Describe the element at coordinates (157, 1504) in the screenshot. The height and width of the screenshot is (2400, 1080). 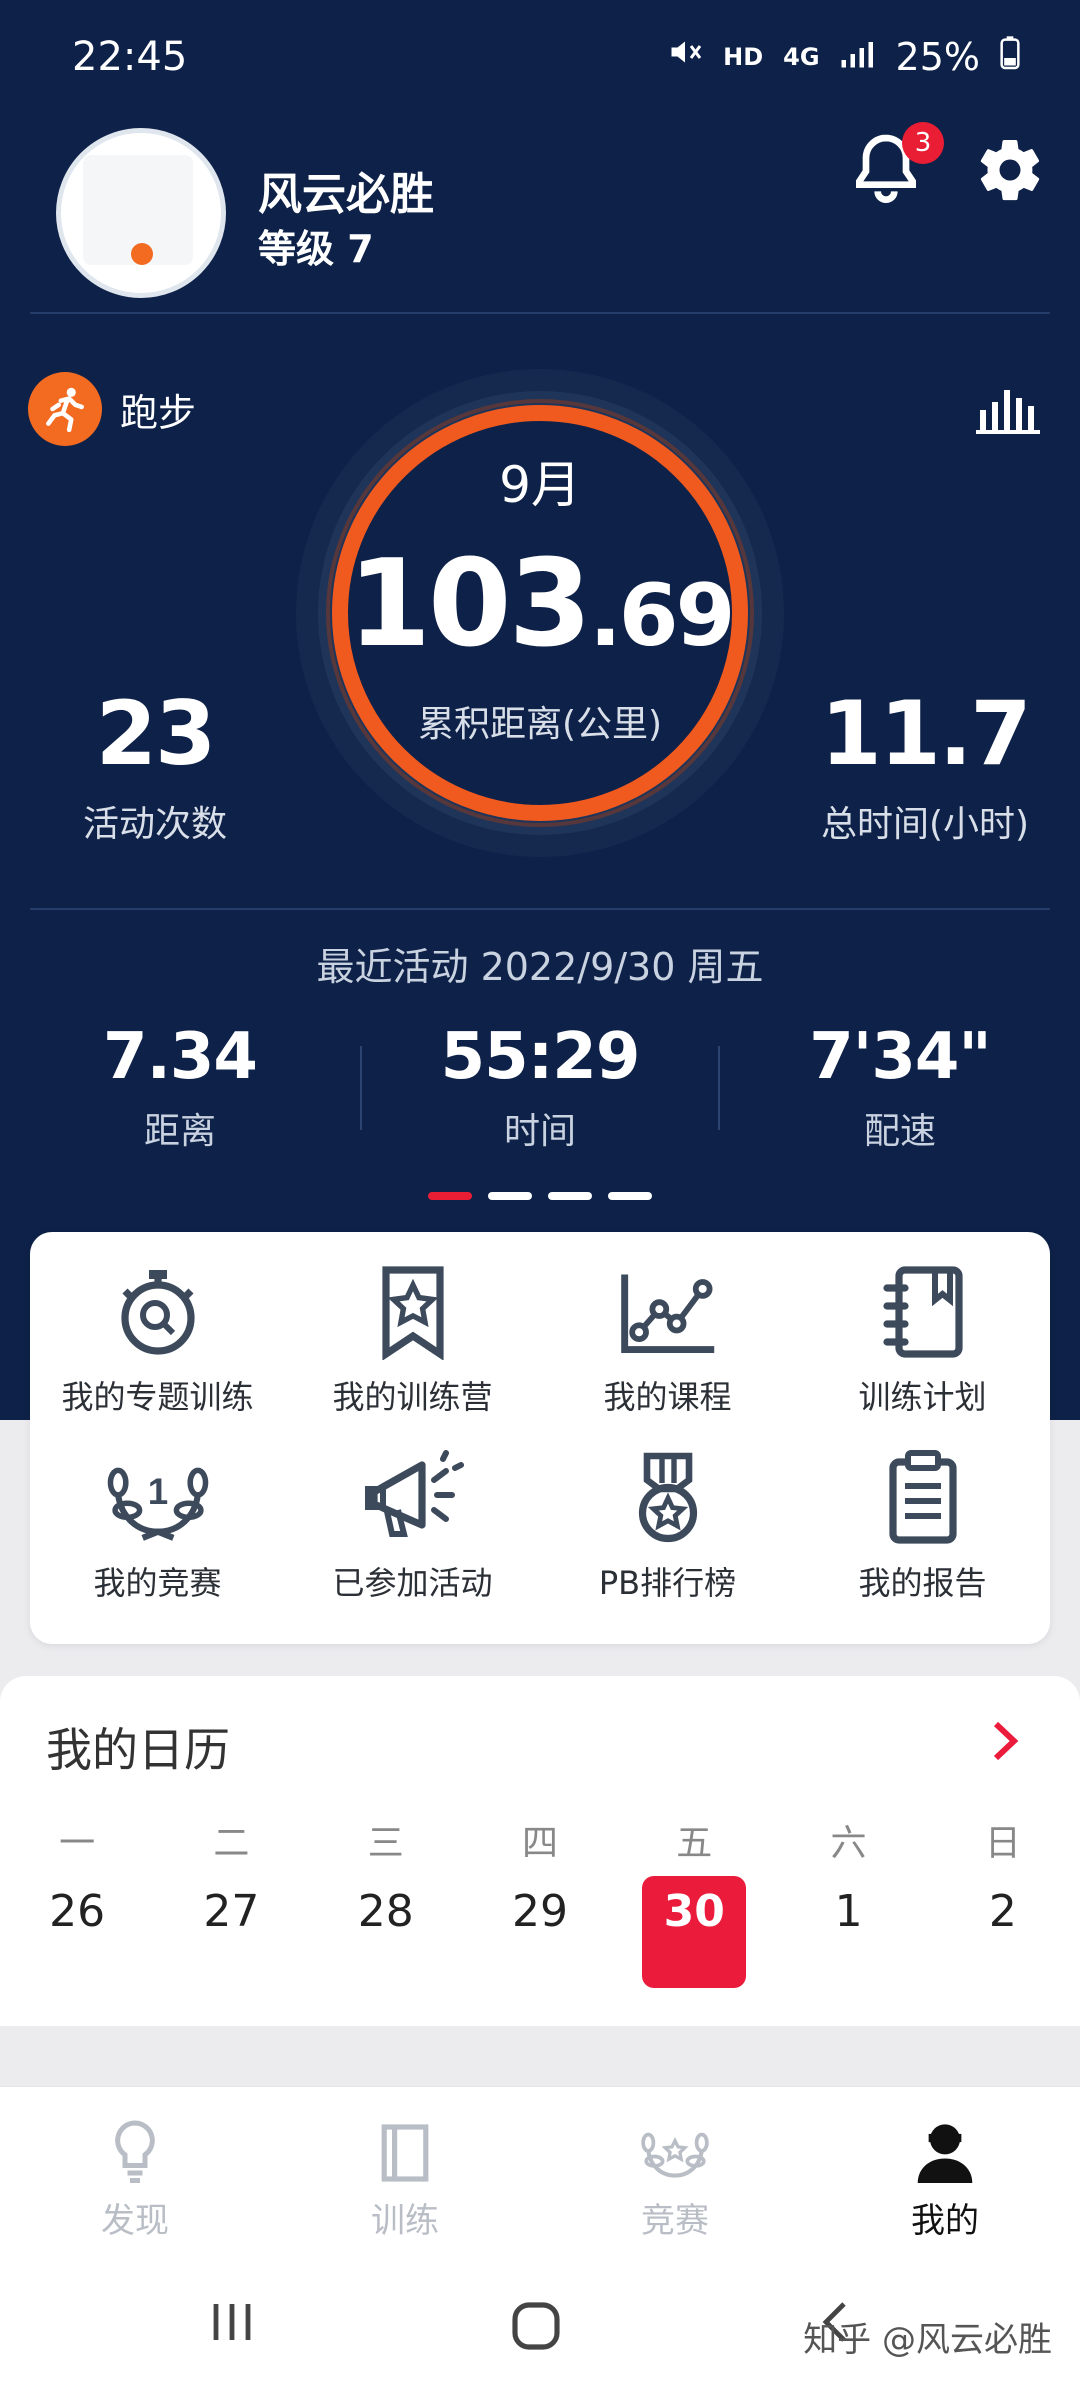
I see `laurel-icon: 1` at that location.